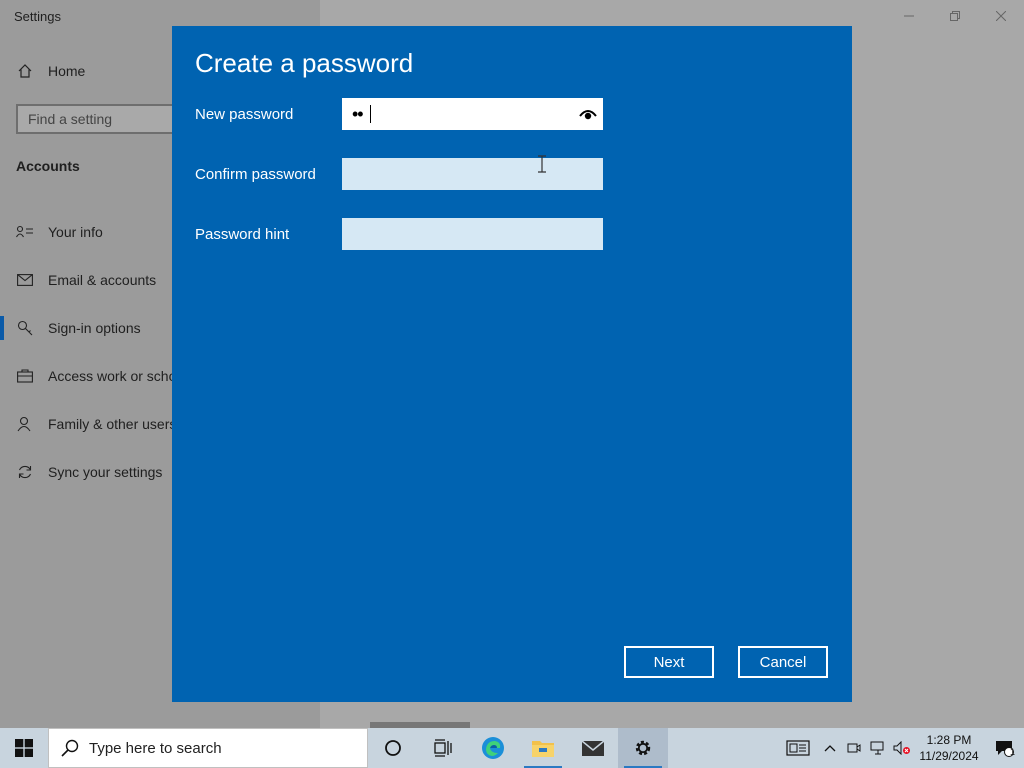 The height and width of the screenshot is (768, 1024). I want to click on news-icon, so click(798, 748).